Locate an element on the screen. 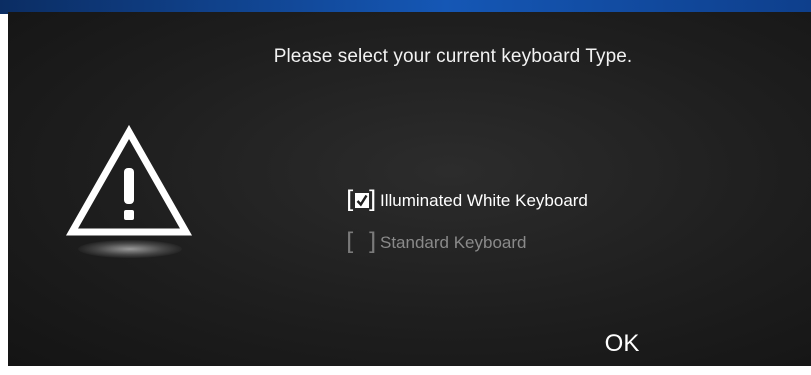 This screenshot has height=375, width=811. option-standard-keyboard: [ ] Standard Keyboard is located at coordinates (467, 242).